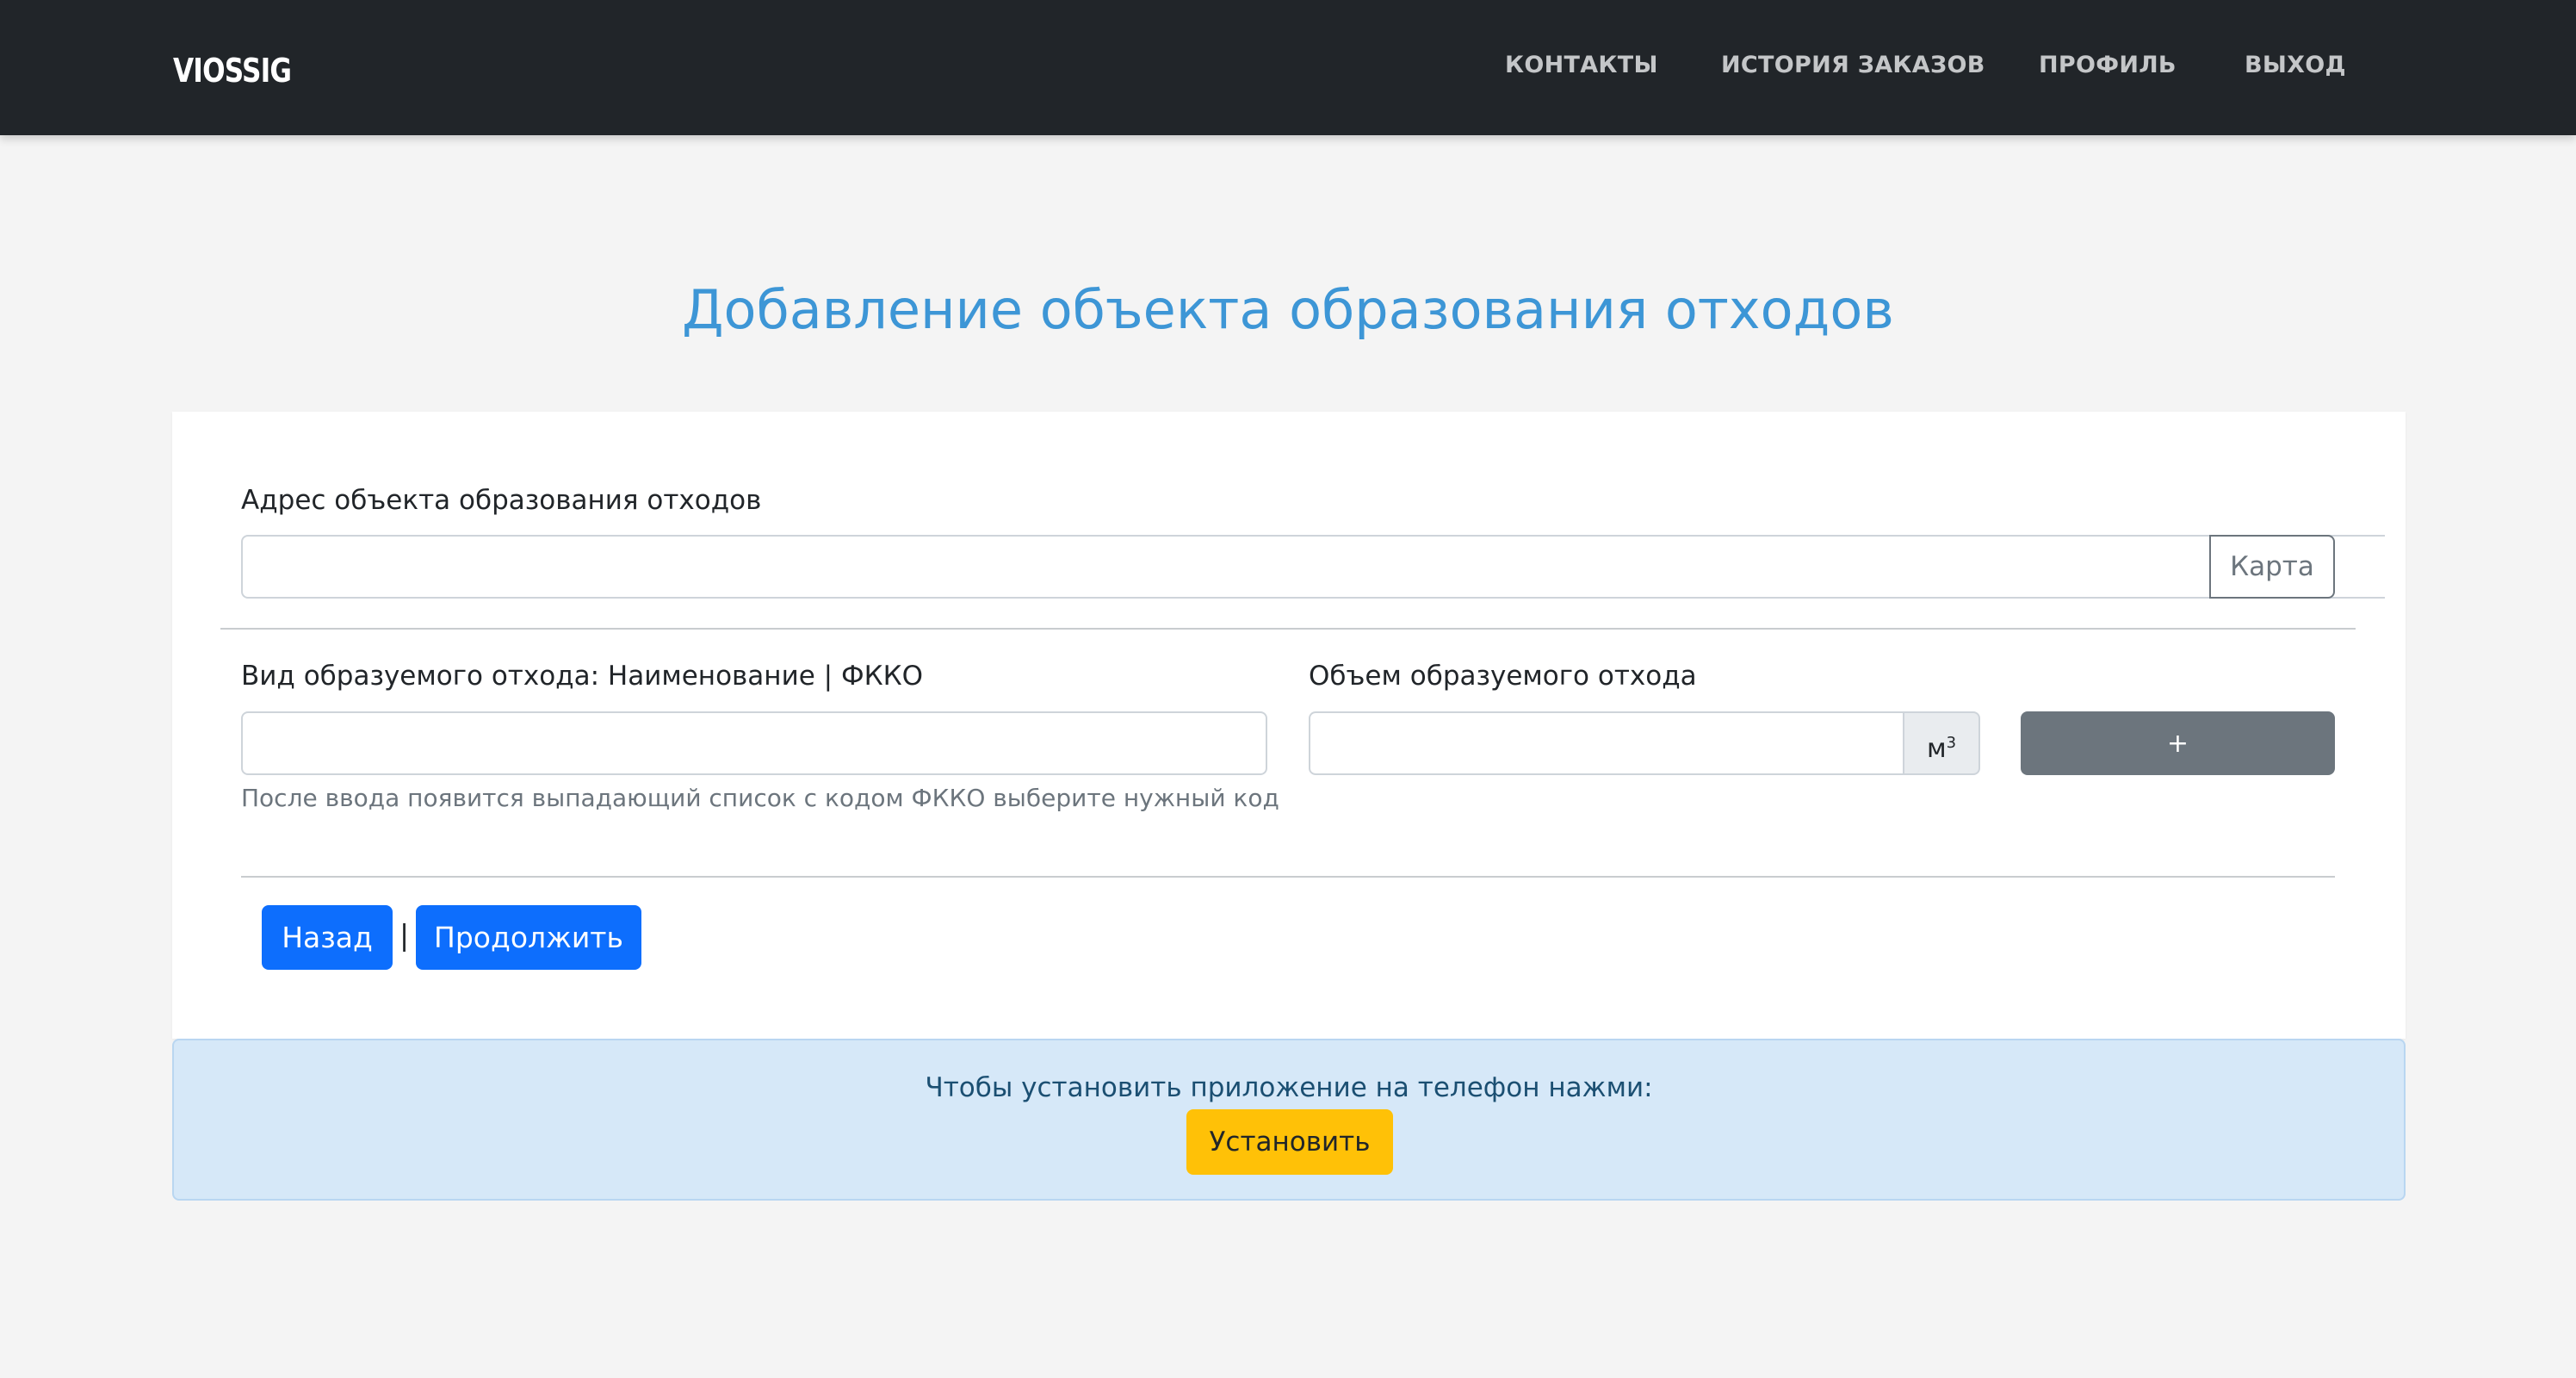  I want to click on install-button: Установить, so click(1289, 1142).